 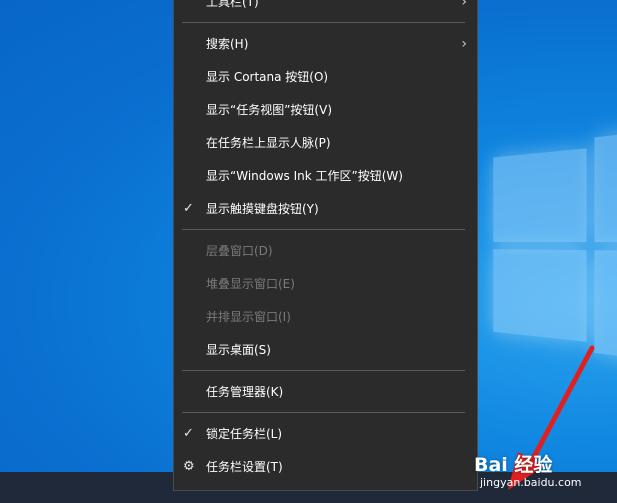 What do you see at coordinates (325, 467) in the screenshot?
I see `menu-item-taskbar-settings: ⚙ 任务栏设置(T)` at bounding box center [325, 467].